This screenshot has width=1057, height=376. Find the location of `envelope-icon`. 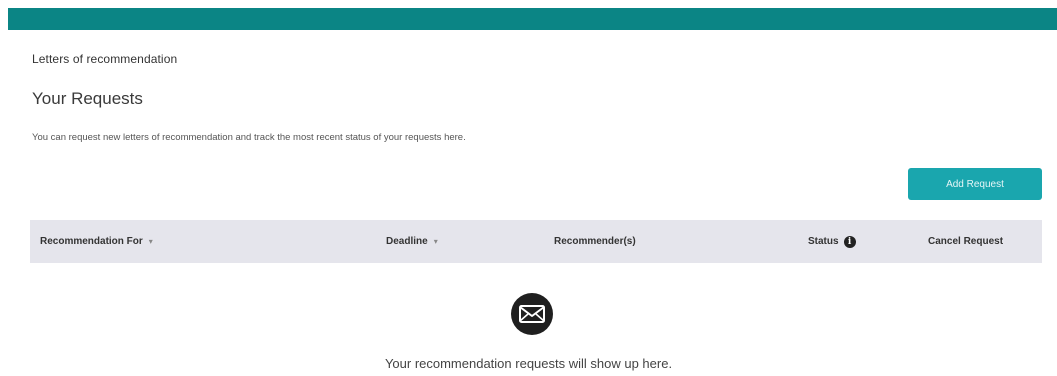

envelope-icon is located at coordinates (532, 314).